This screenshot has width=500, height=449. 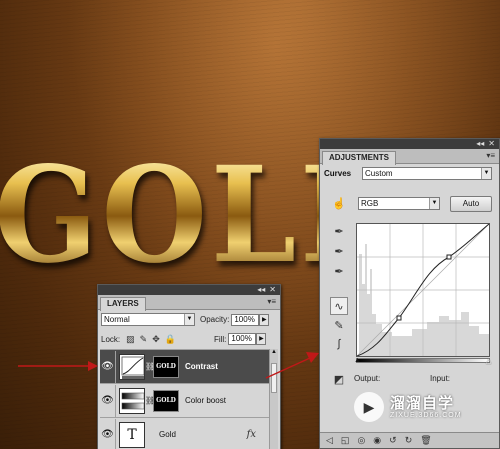 I want to click on watermark-main: 溜溜自学, so click(x=422, y=403).